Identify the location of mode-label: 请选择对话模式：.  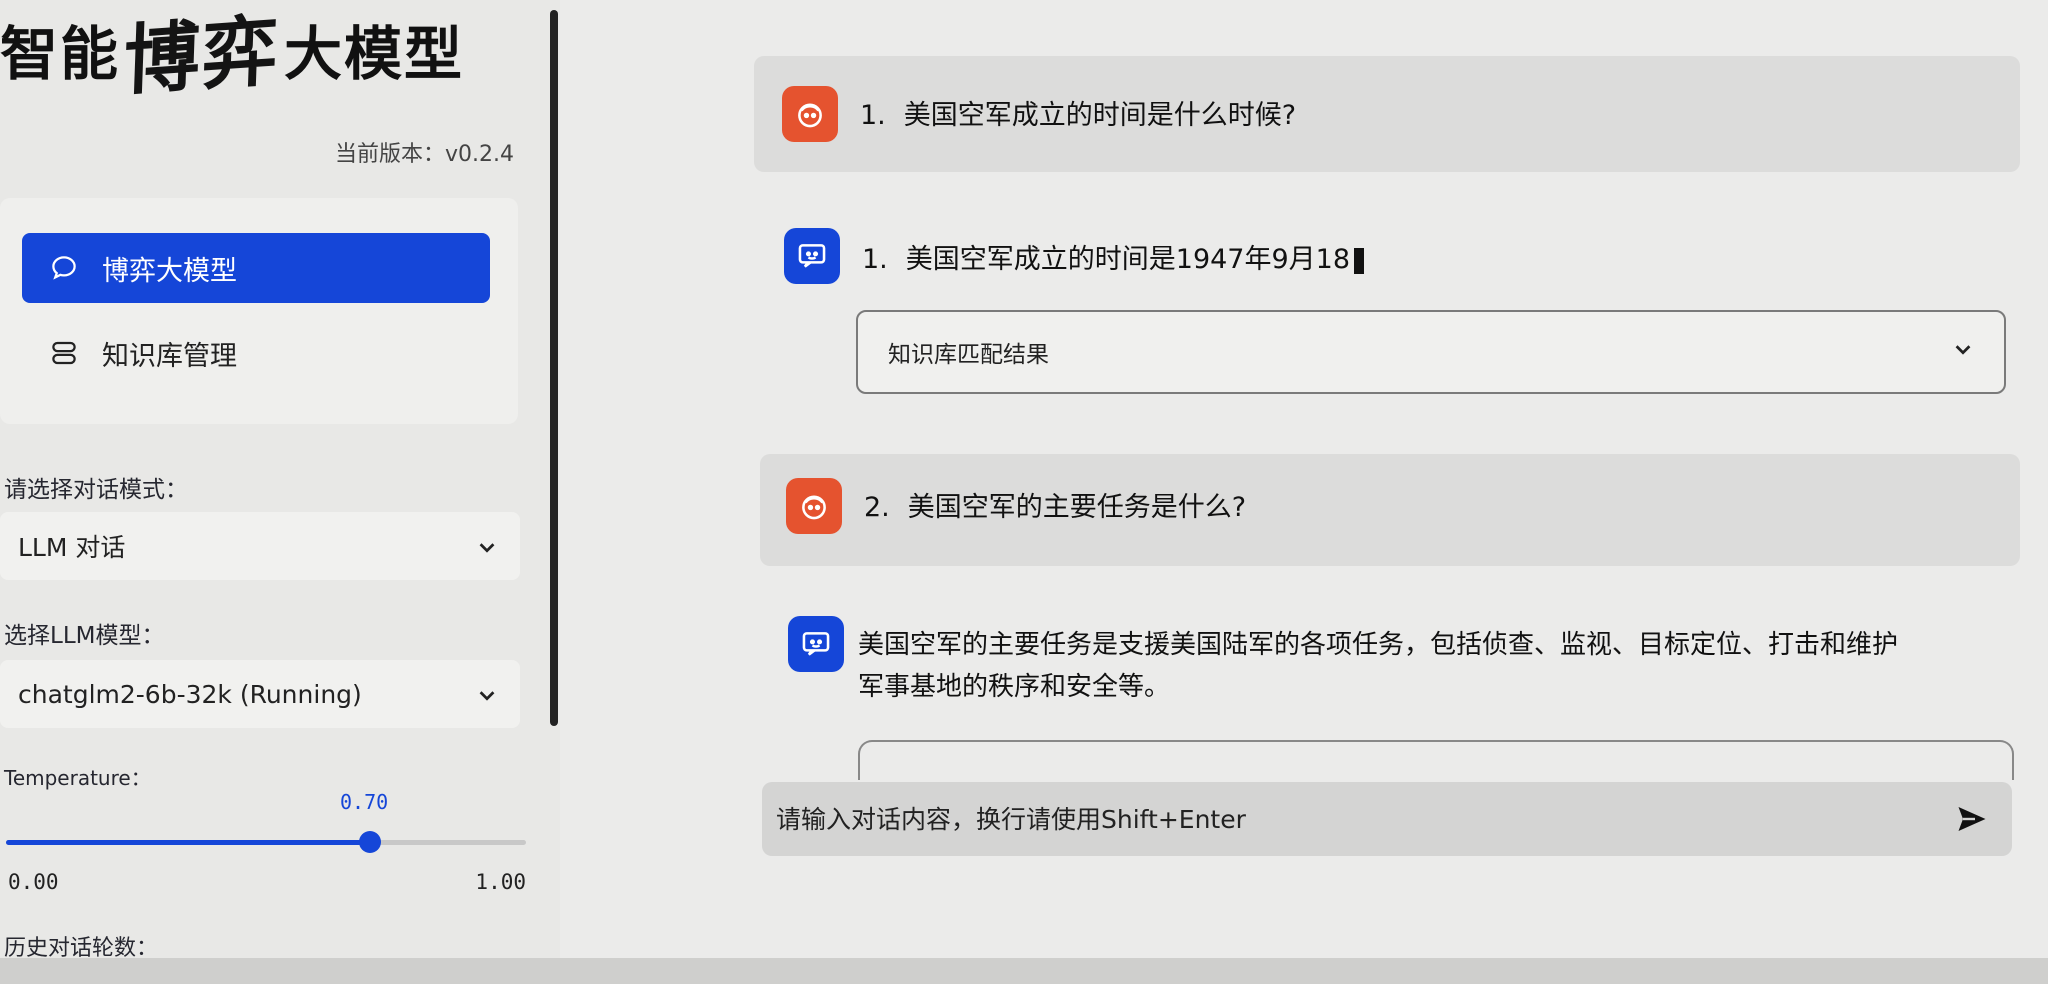
(96, 490).